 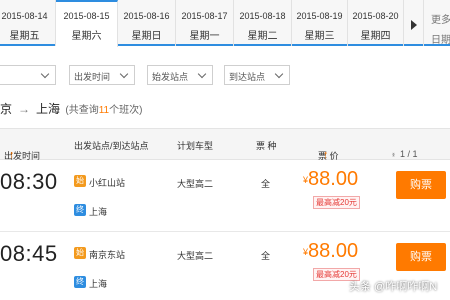 I want to click on date-tab-0818: 2015-08-18 星期二, so click(x=263, y=23).